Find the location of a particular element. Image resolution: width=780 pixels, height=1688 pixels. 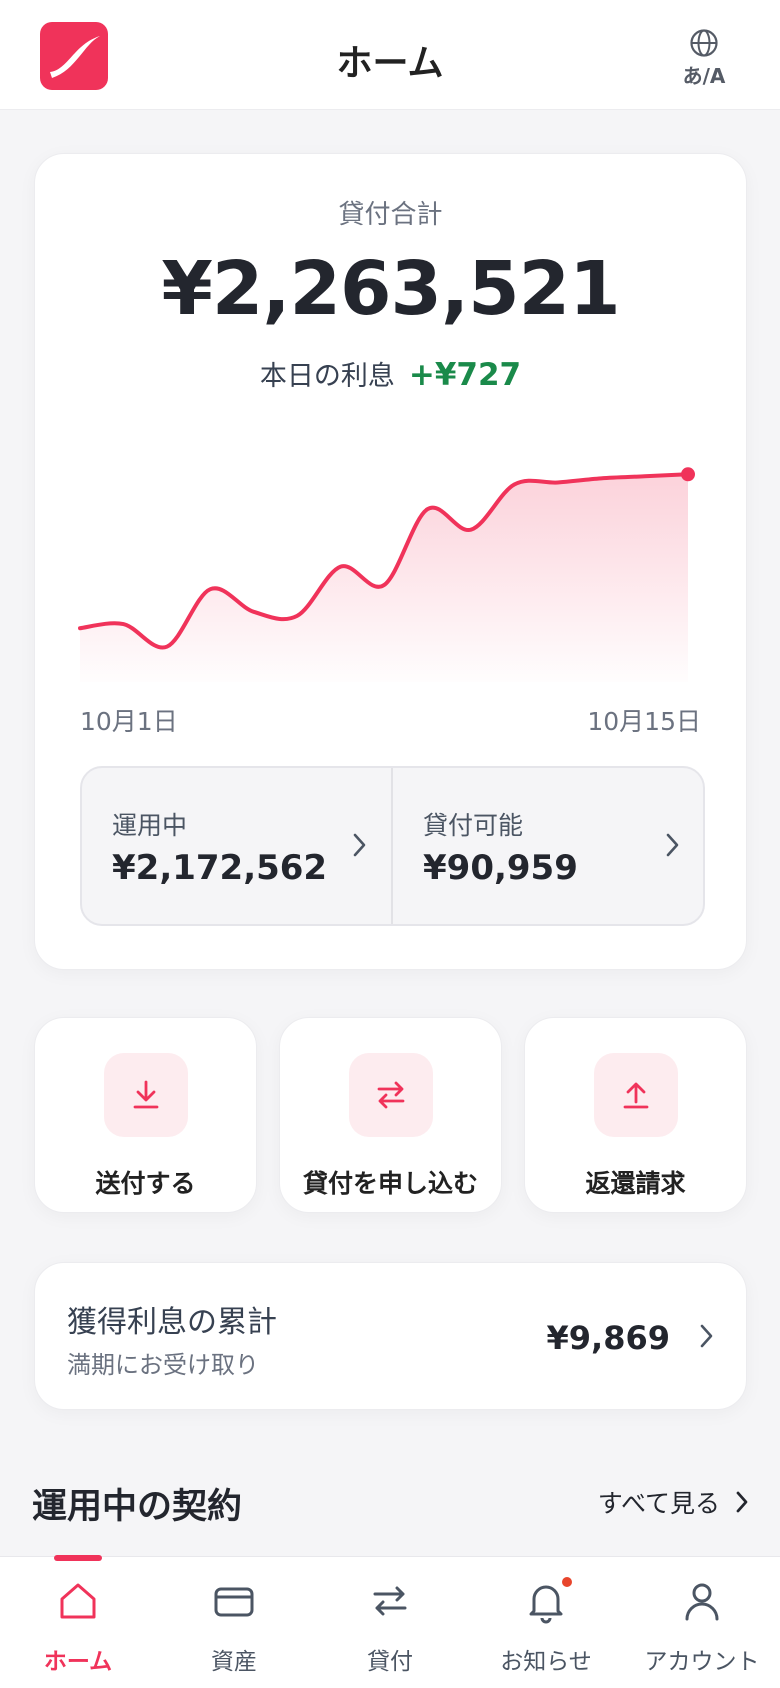

user-icon is located at coordinates (702, 1602).